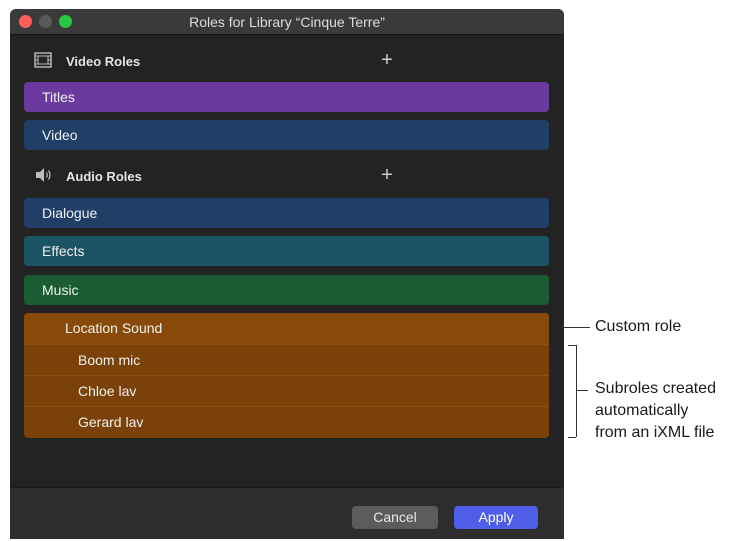 The width and height of the screenshot is (737, 541). What do you see at coordinates (70, 213) in the screenshot?
I see `role-dialogue-label: Dialogue` at bounding box center [70, 213].